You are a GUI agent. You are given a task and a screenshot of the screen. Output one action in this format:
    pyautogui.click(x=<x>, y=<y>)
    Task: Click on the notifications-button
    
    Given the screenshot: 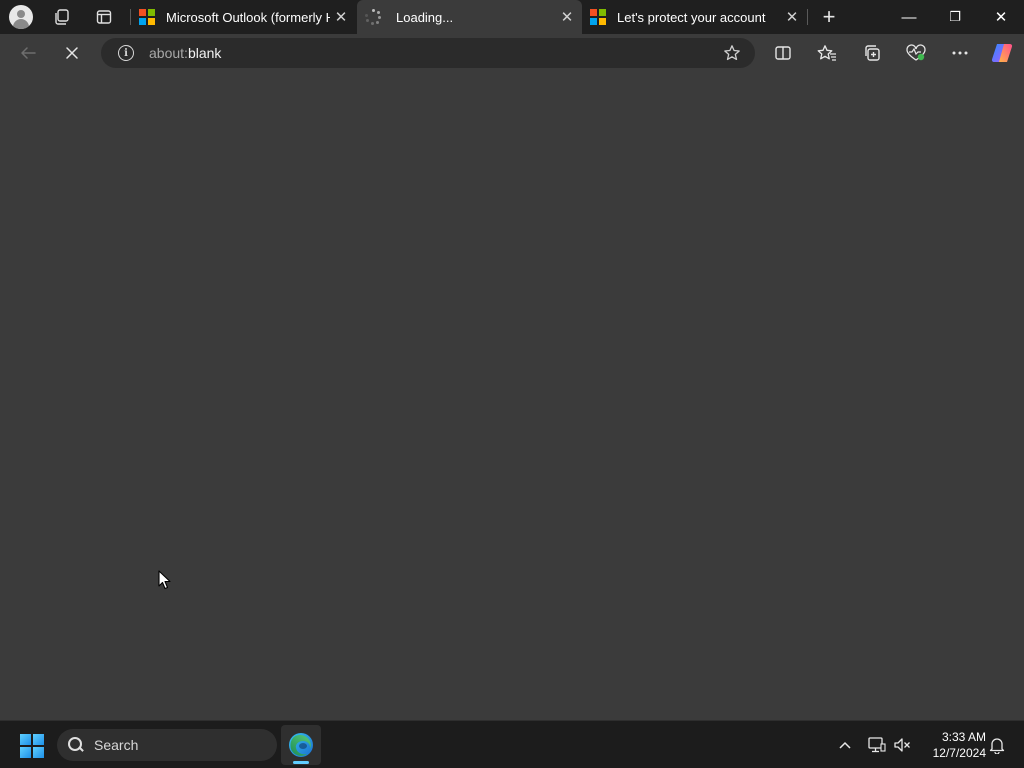 What is the action you would take?
    pyautogui.click(x=997, y=745)
    